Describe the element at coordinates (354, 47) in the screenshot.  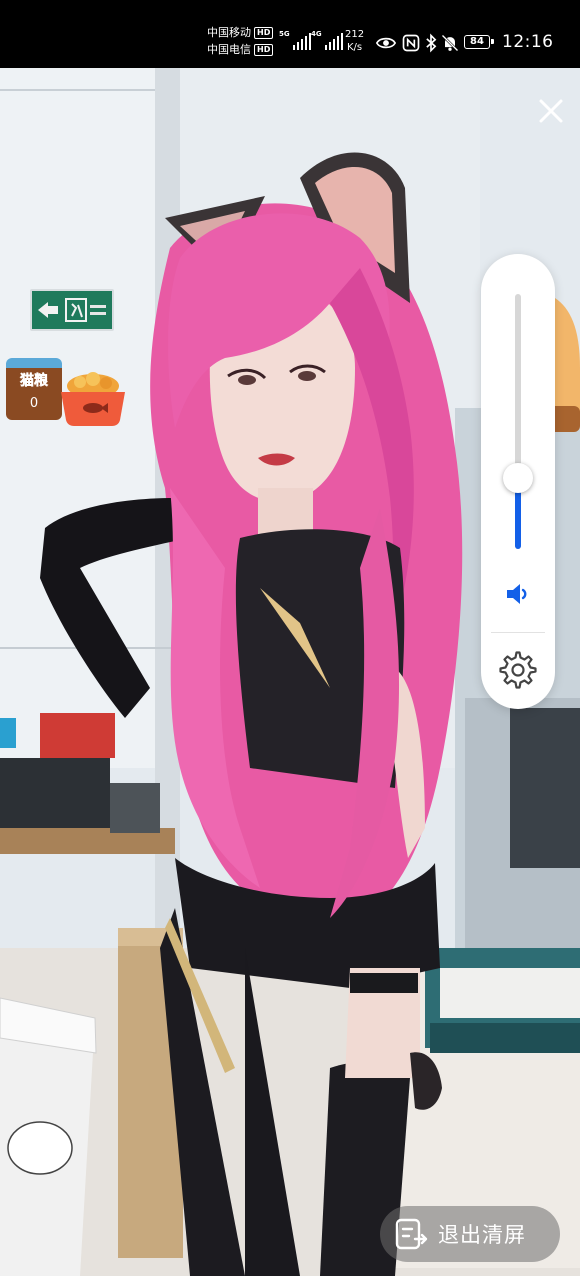
I see `network-speed-unit: K/s` at that location.